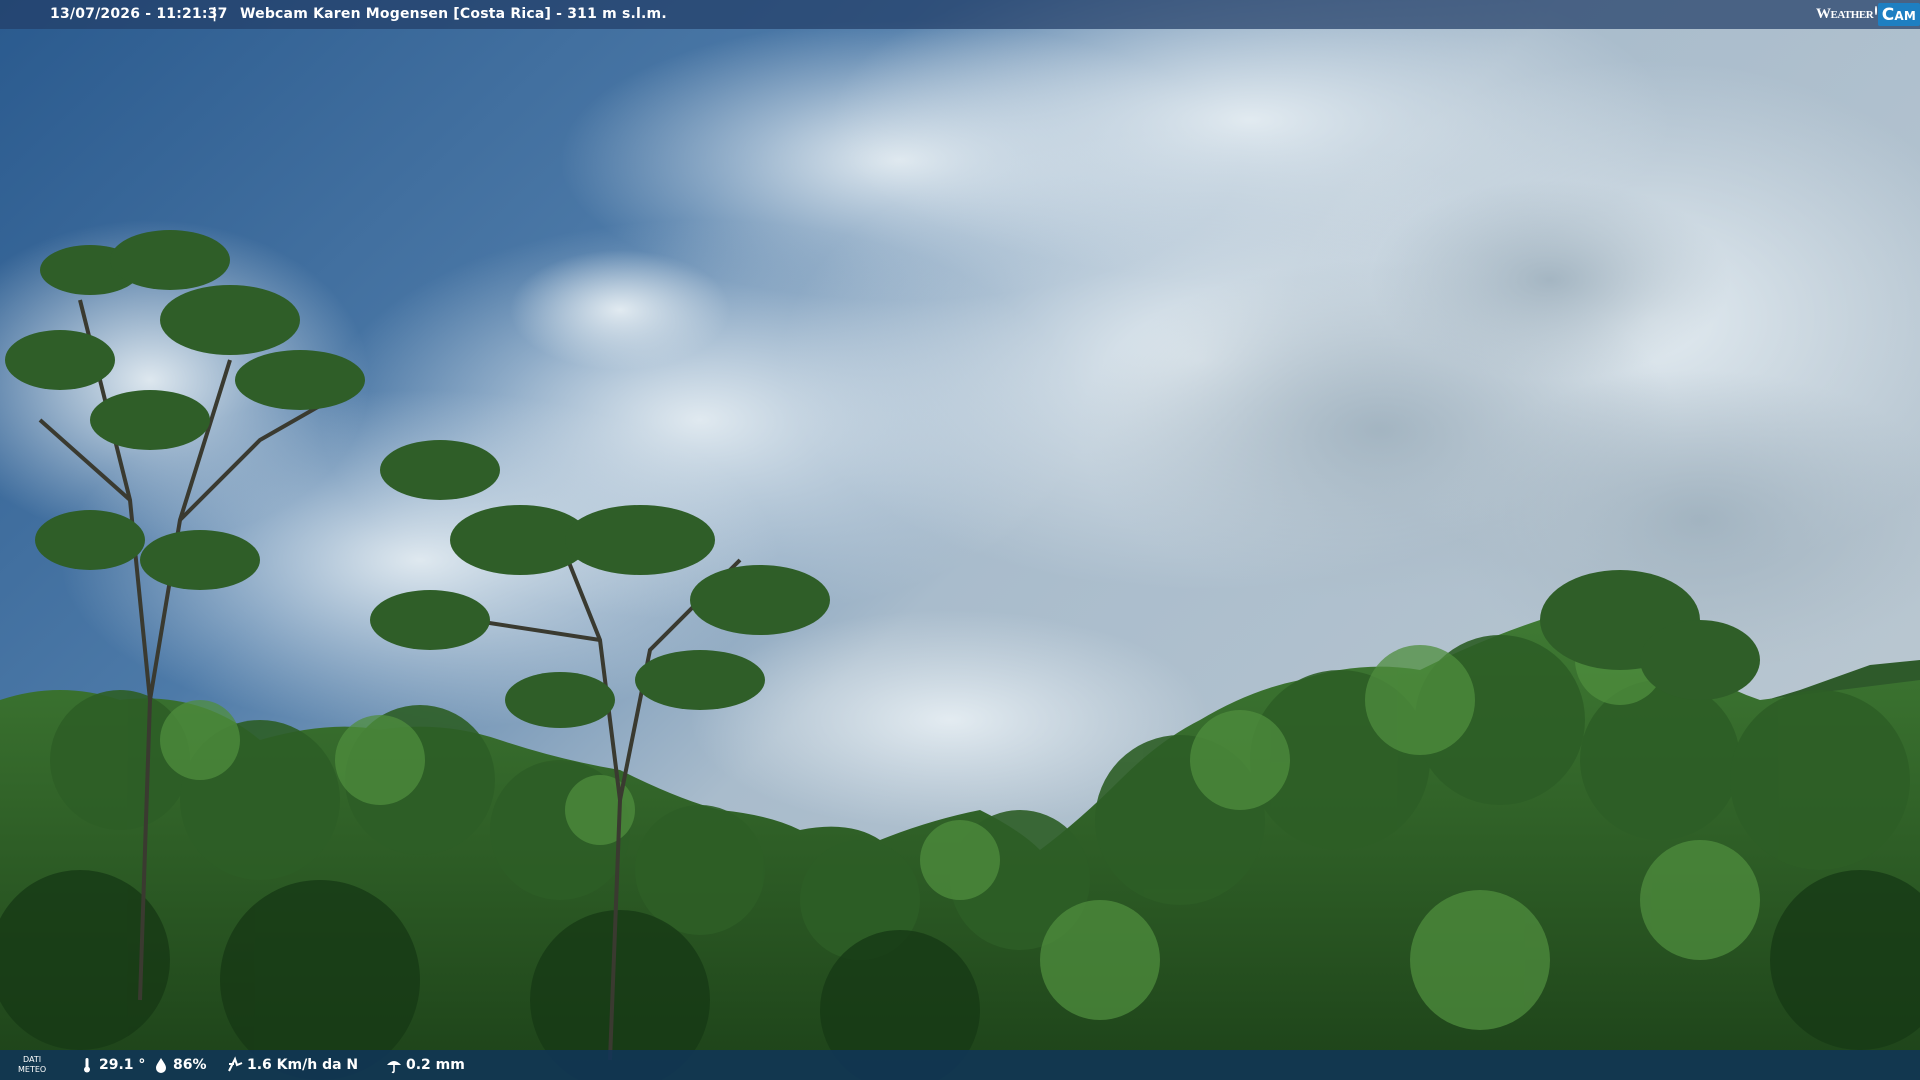 Image resolution: width=1920 pixels, height=1080 pixels. I want to click on thermometer-icon, so click(87, 1065).